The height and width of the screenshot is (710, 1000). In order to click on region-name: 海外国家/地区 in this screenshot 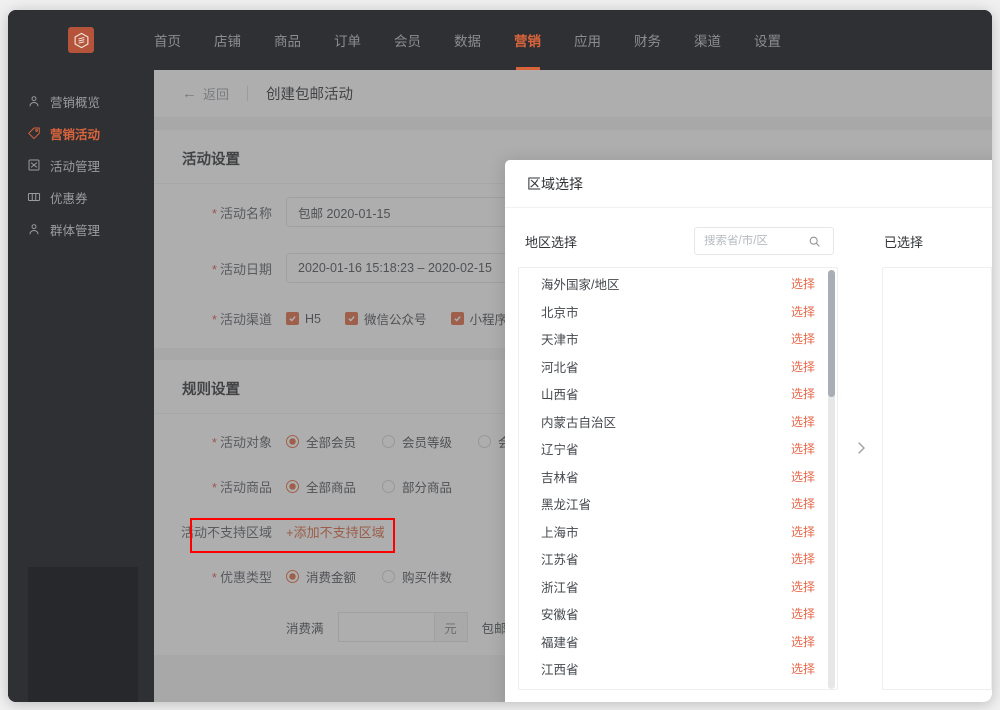, I will do `click(580, 285)`.